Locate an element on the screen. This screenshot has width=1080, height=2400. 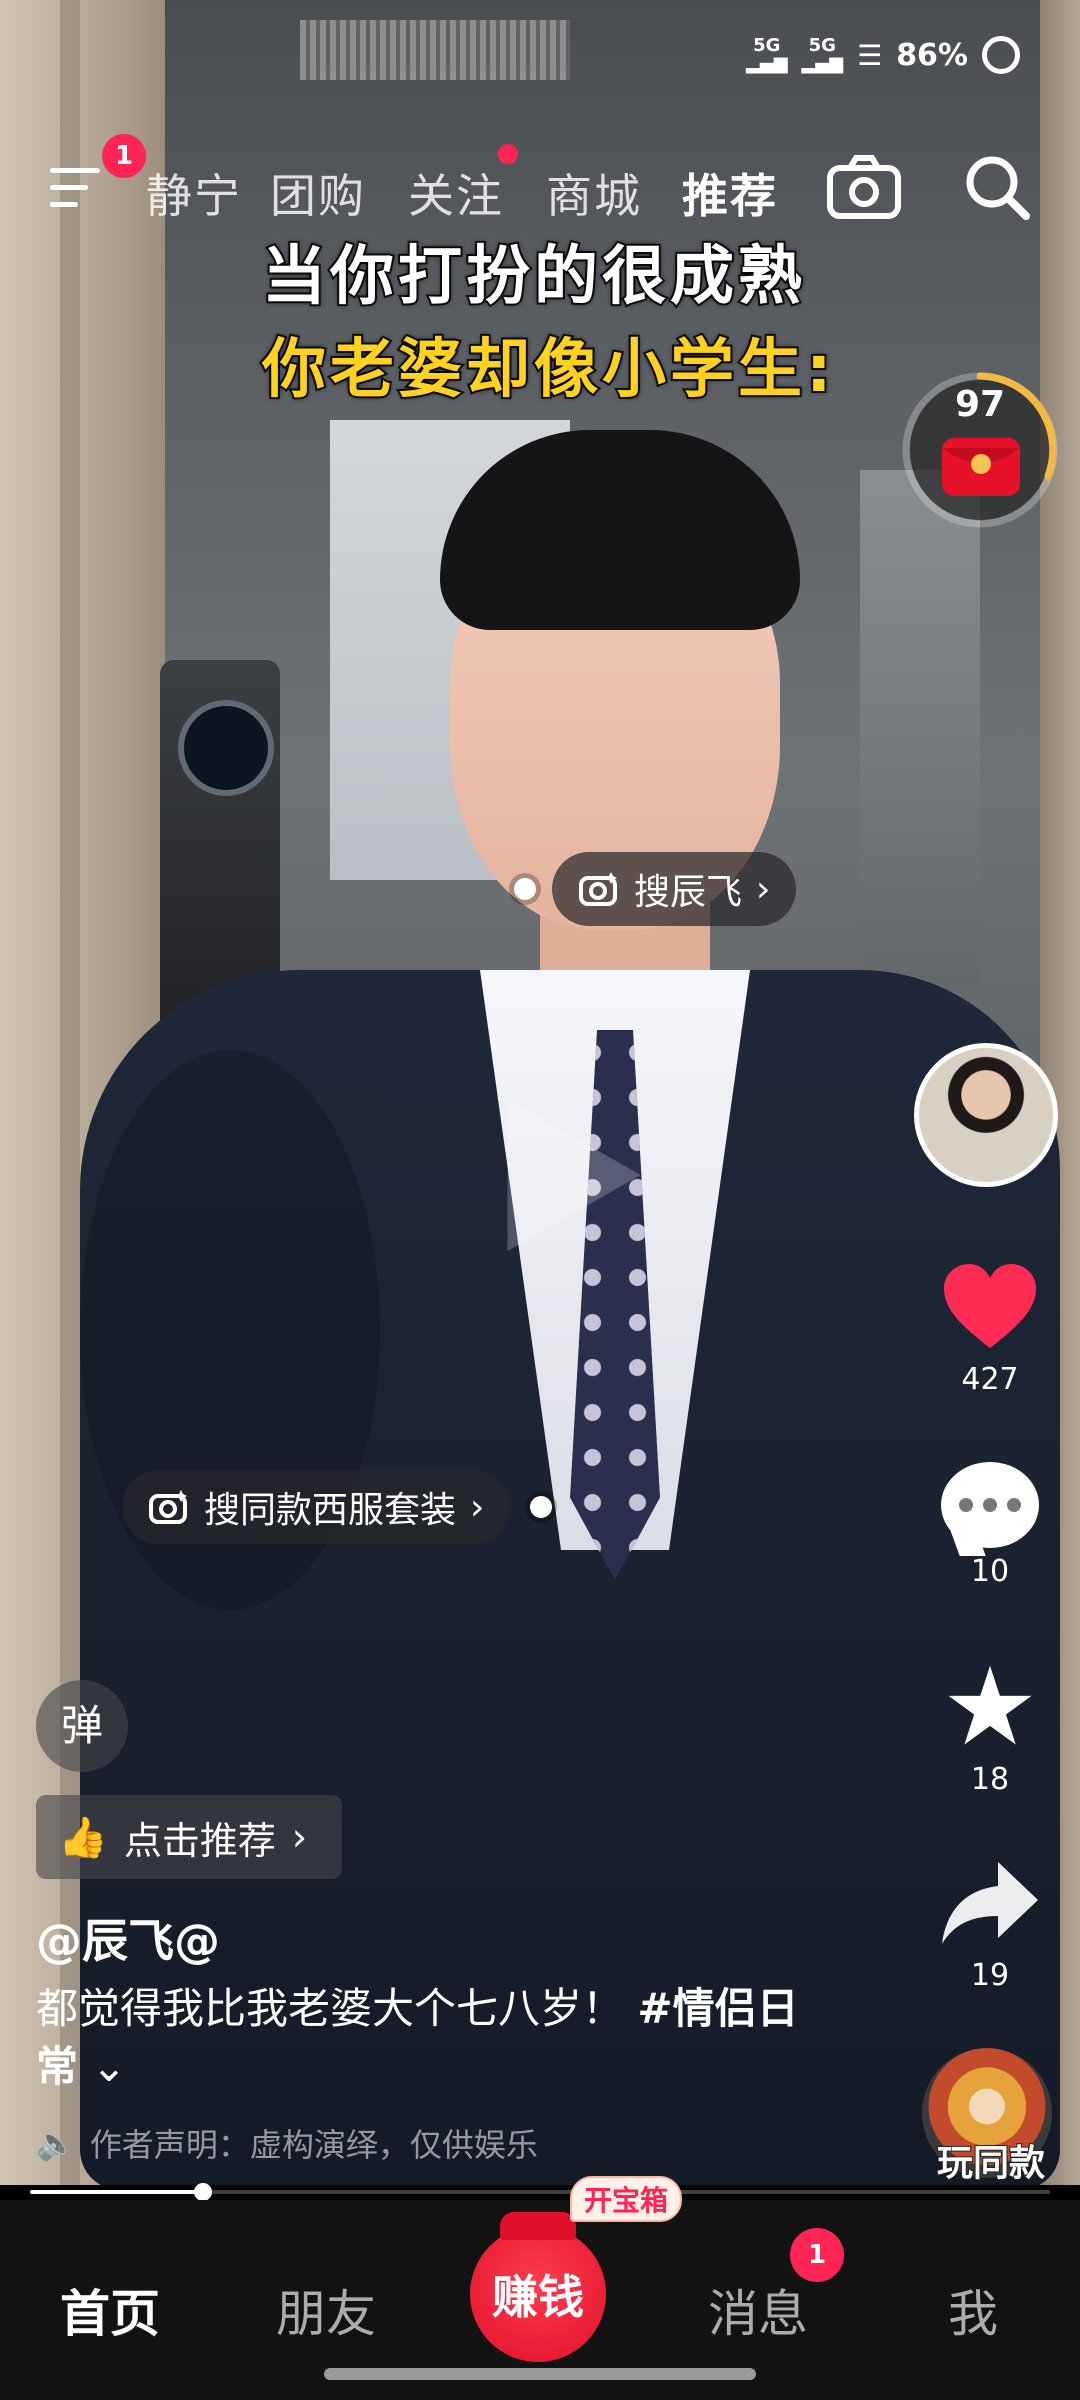
messages-badge: 1 is located at coordinates (817, 2255).